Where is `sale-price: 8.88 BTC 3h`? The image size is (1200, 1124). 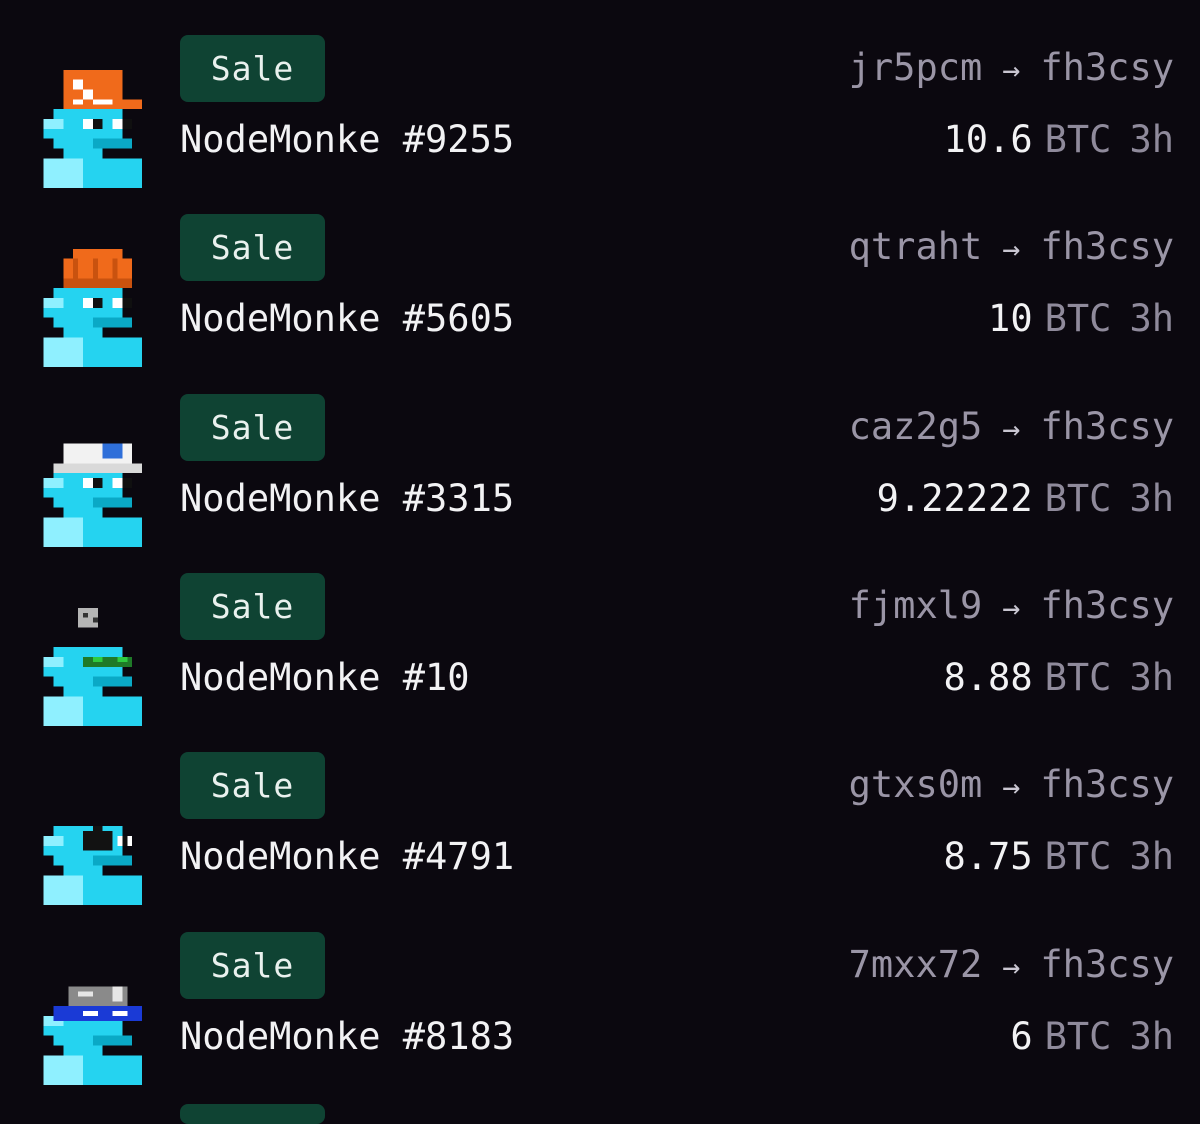
sale-price: 8.88 BTC 3h is located at coordinates (1059, 678).